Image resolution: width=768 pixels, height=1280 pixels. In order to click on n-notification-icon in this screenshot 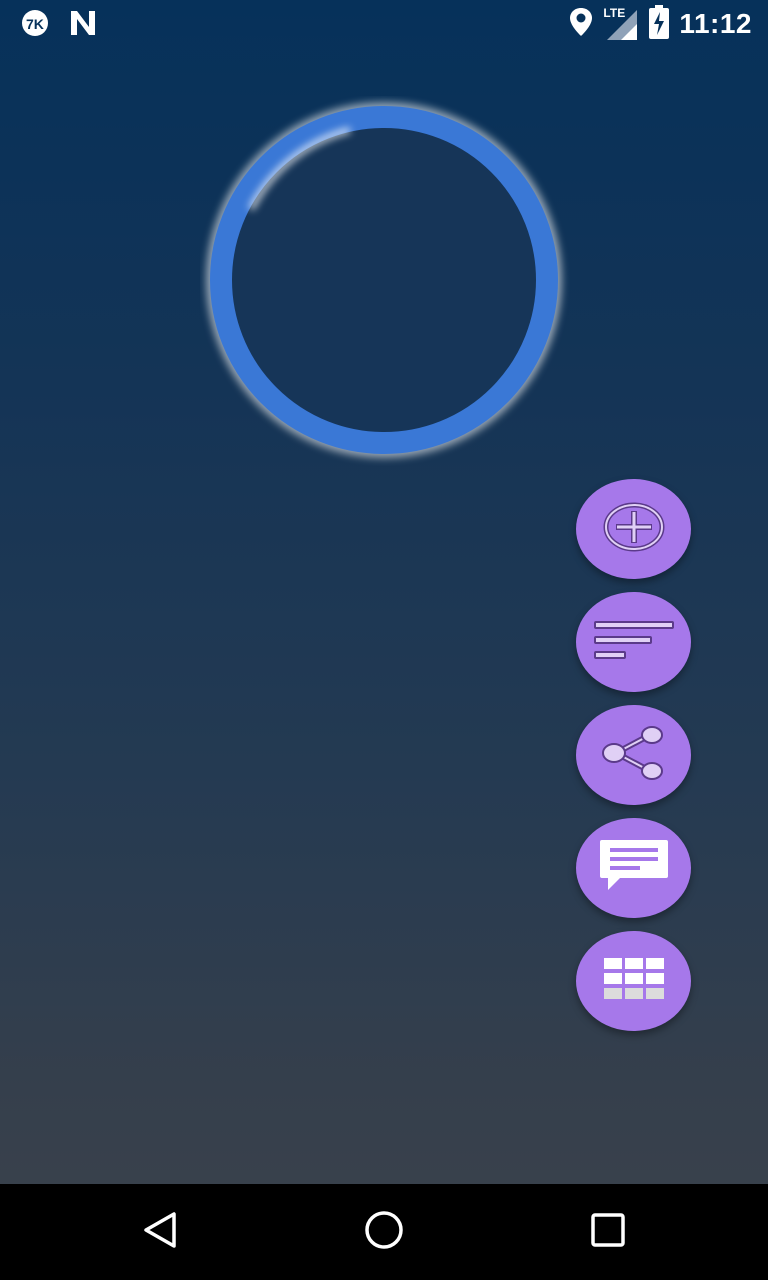, I will do `click(83, 25)`.